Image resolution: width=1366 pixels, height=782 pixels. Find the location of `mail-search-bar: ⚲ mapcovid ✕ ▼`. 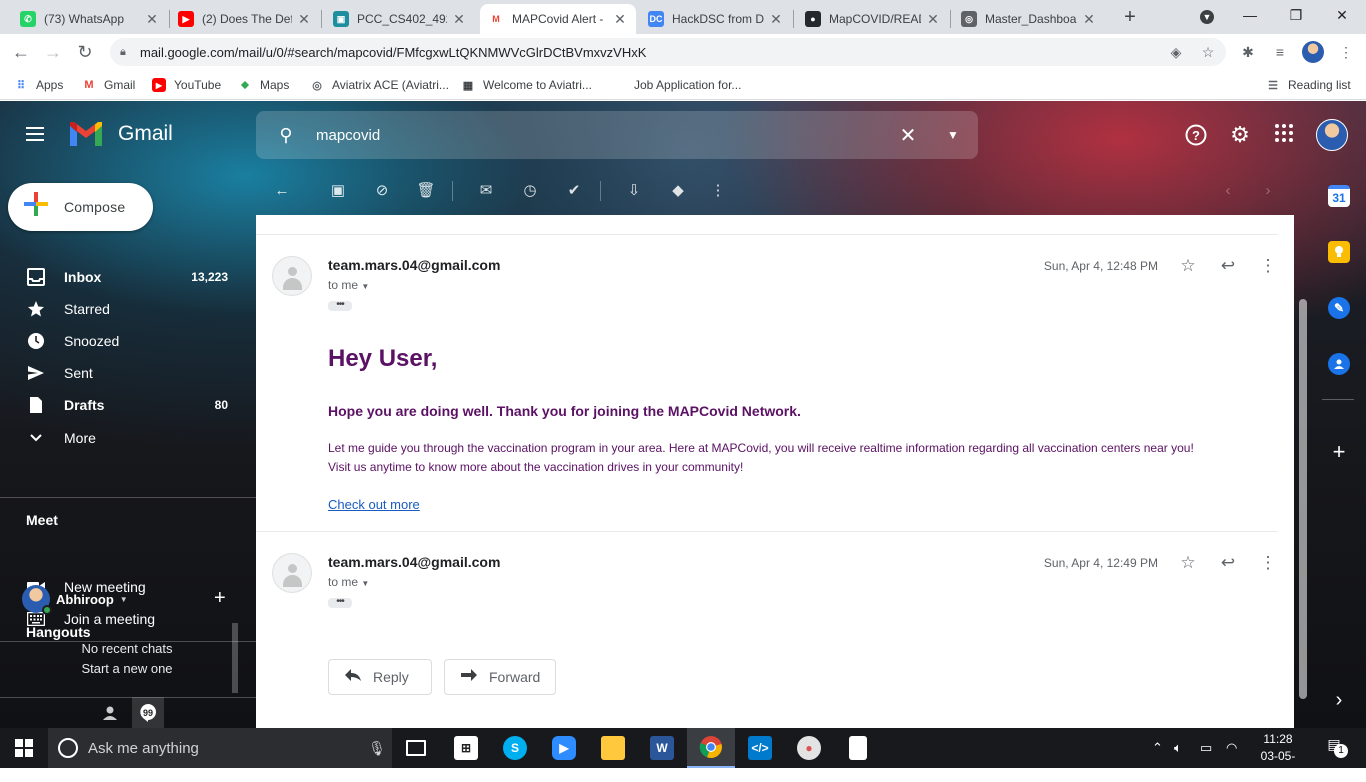

mail-search-bar: ⚲ mapcovid ✕ ▼ is located at coordinates (617, 135).